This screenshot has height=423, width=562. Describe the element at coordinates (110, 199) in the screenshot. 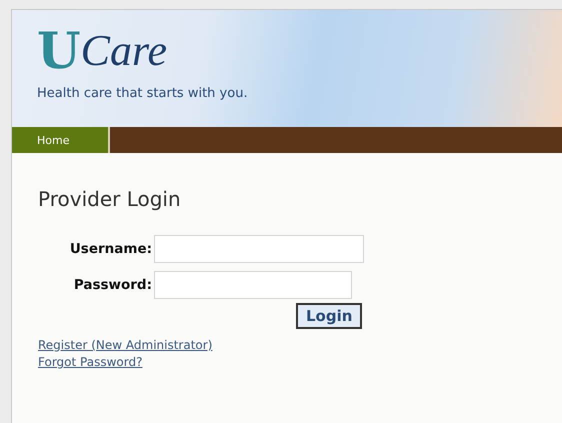

I see `page-title: Provider Login` at that location.